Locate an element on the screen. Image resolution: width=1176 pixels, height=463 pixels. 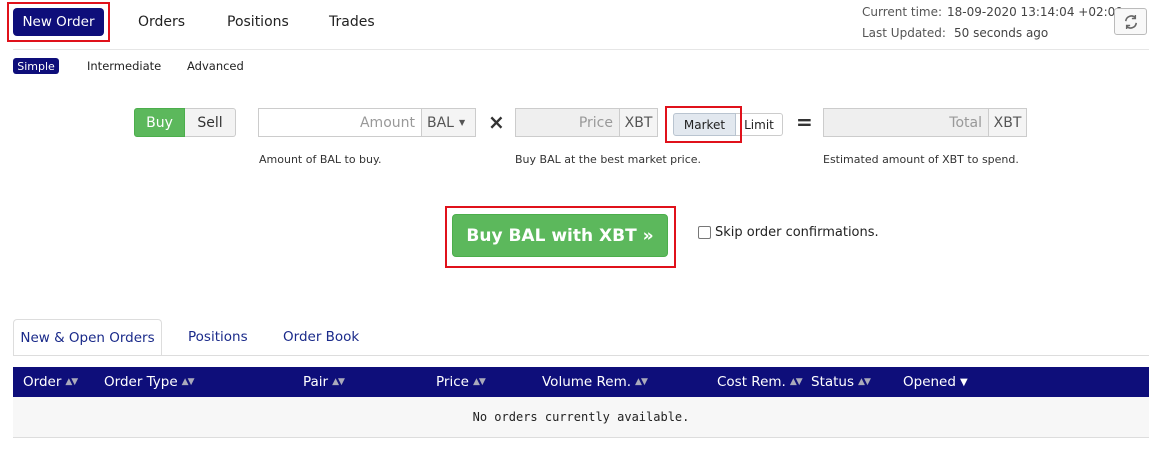
tabs-divider is located at coordinates (581, 355).